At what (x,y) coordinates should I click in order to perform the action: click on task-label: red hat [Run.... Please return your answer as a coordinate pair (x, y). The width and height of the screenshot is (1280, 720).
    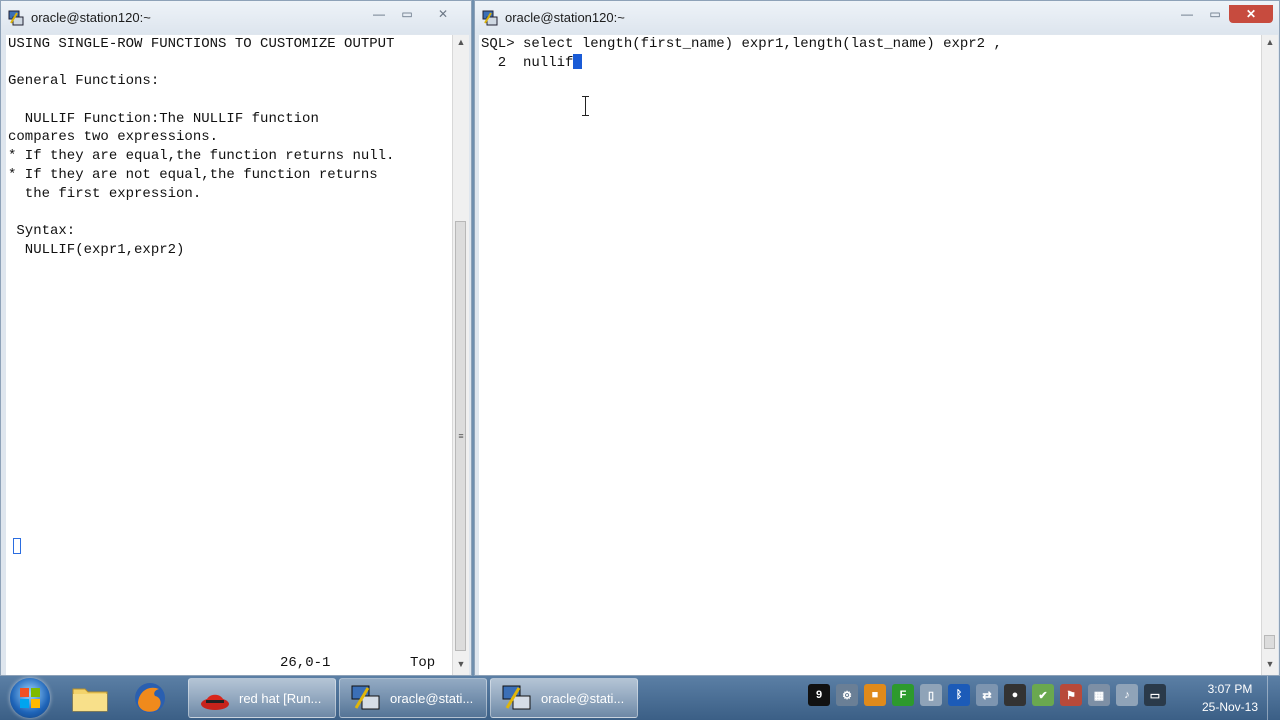
    Looking at the image, I should click on (280, 698).